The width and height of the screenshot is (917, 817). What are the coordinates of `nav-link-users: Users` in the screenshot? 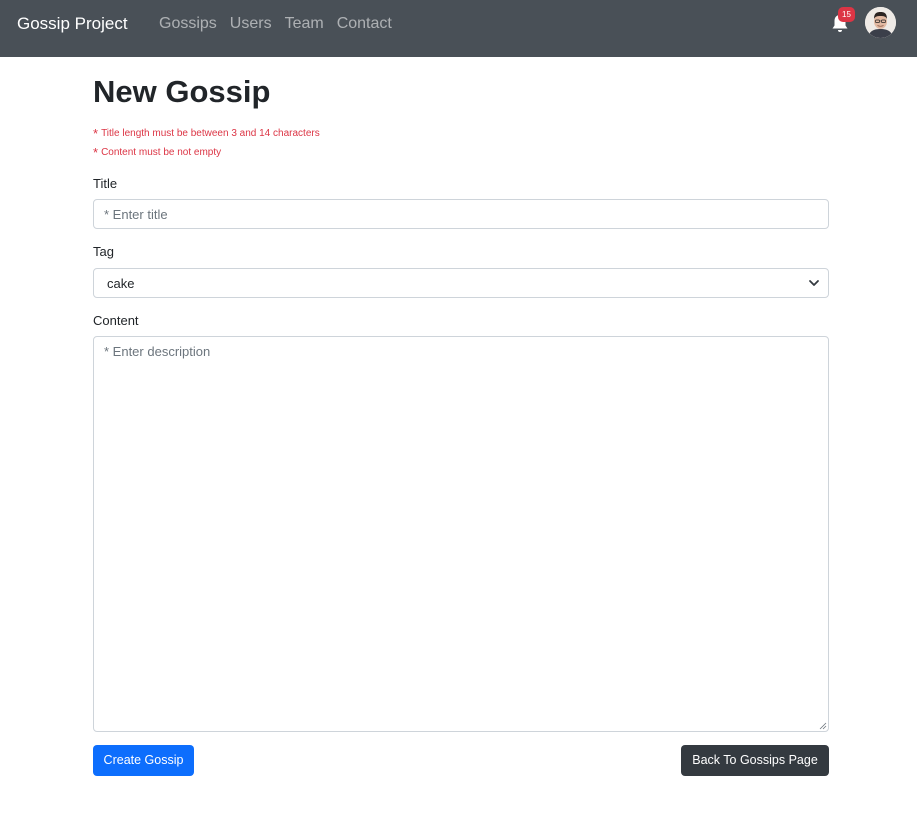 It's located at (251, 24).